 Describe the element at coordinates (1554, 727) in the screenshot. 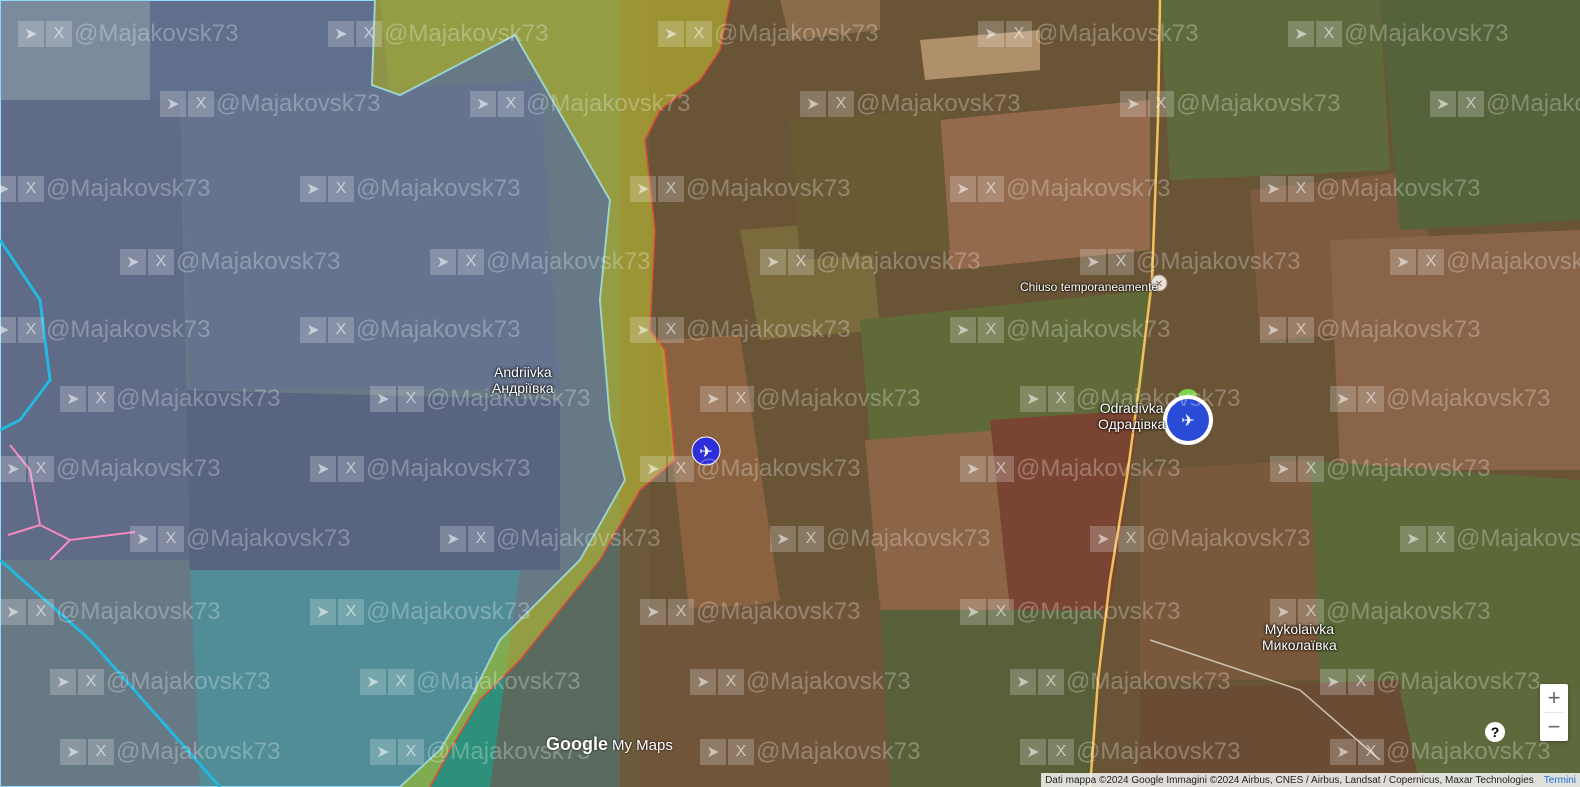

I see `zoom-out-button: −` at that location.